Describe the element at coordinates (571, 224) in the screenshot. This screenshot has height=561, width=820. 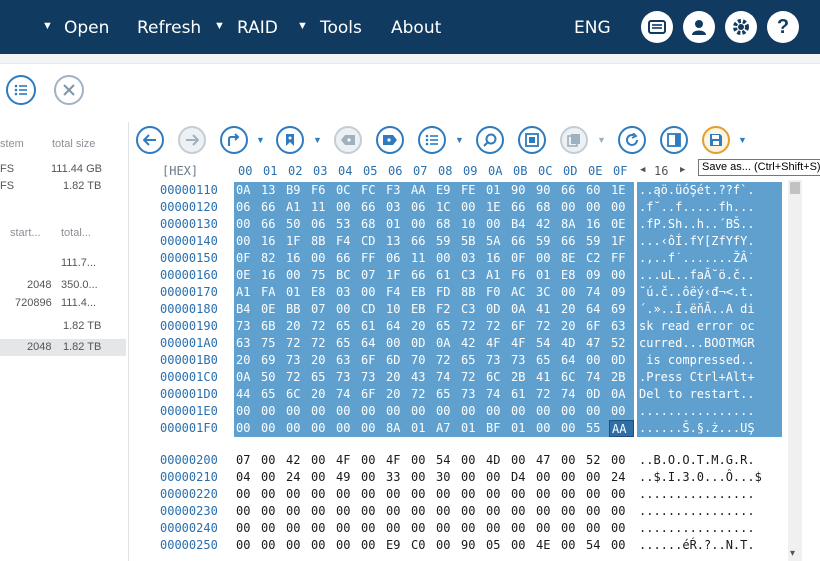
I see `hex-byte: 8A` at that location.